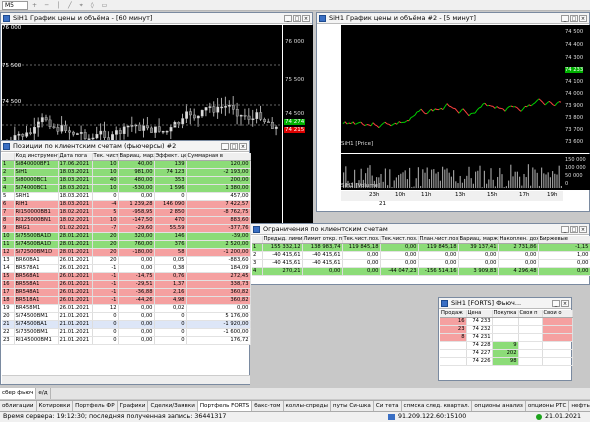  What do you see at coordinates (437, 406) in the screenshot?
I see `workspace-tab: спмска след. квартал.` at bounding box center [437, 406].